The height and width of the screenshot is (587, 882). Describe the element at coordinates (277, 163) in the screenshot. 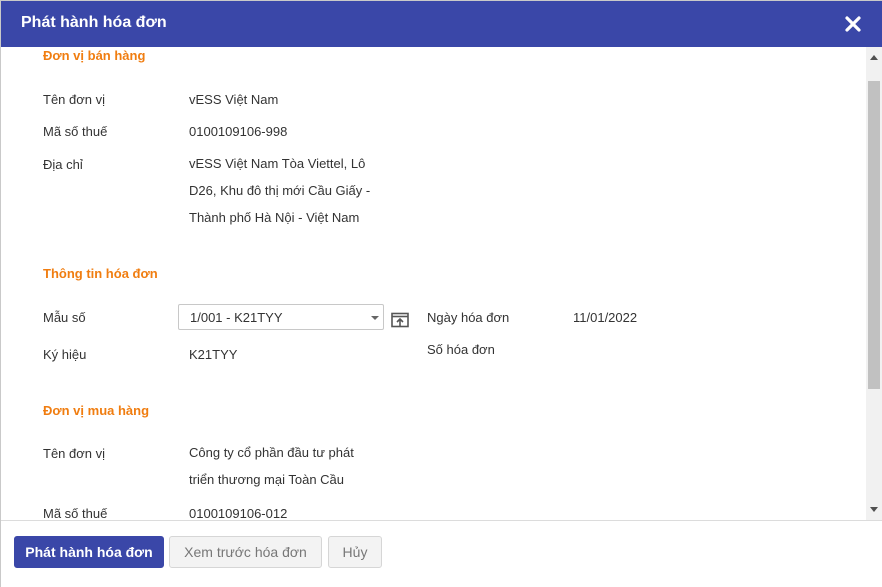

I see `seller-address-line-1: vESS Việt Nam Tòa Viettel, Lô` at that location.